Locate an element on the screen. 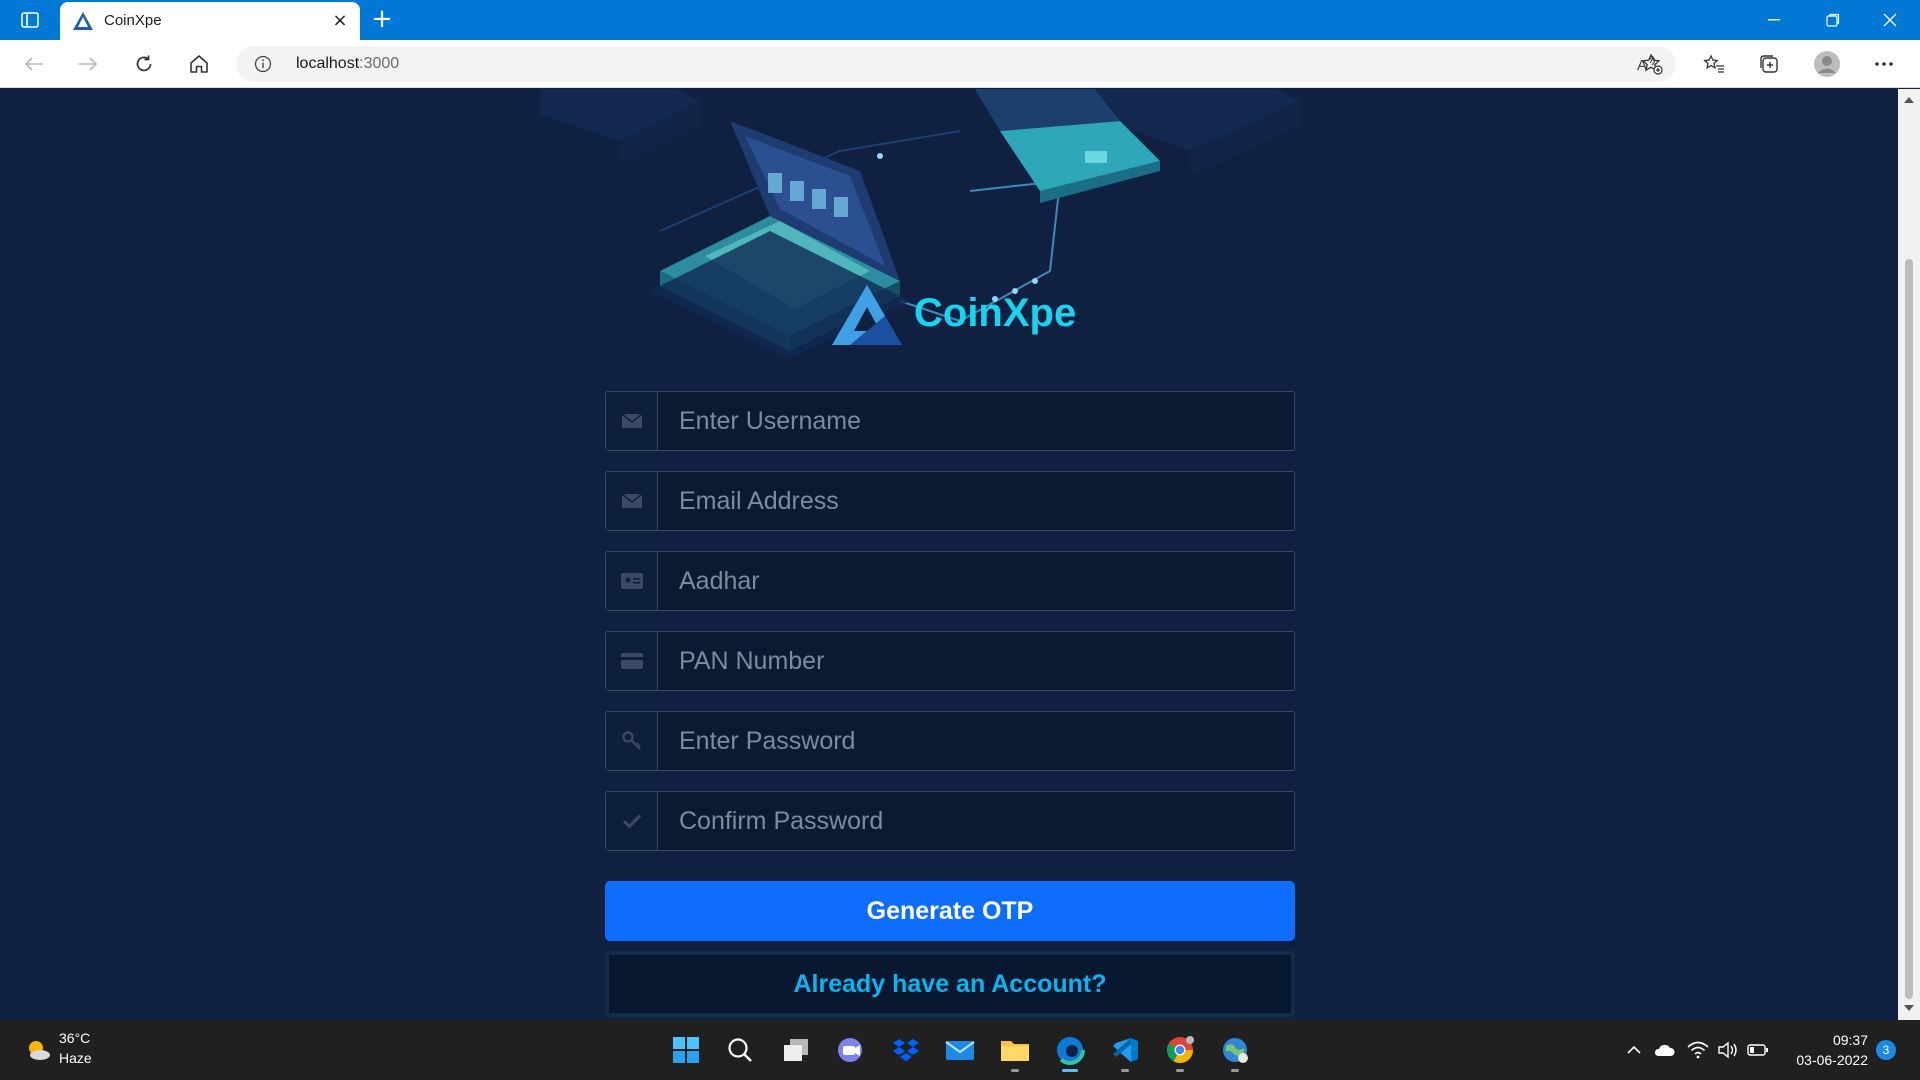 The height and width of the screenshot is (1080, 1920). generate-otp-button: Generate OTP is located at coordinates (950, 911).